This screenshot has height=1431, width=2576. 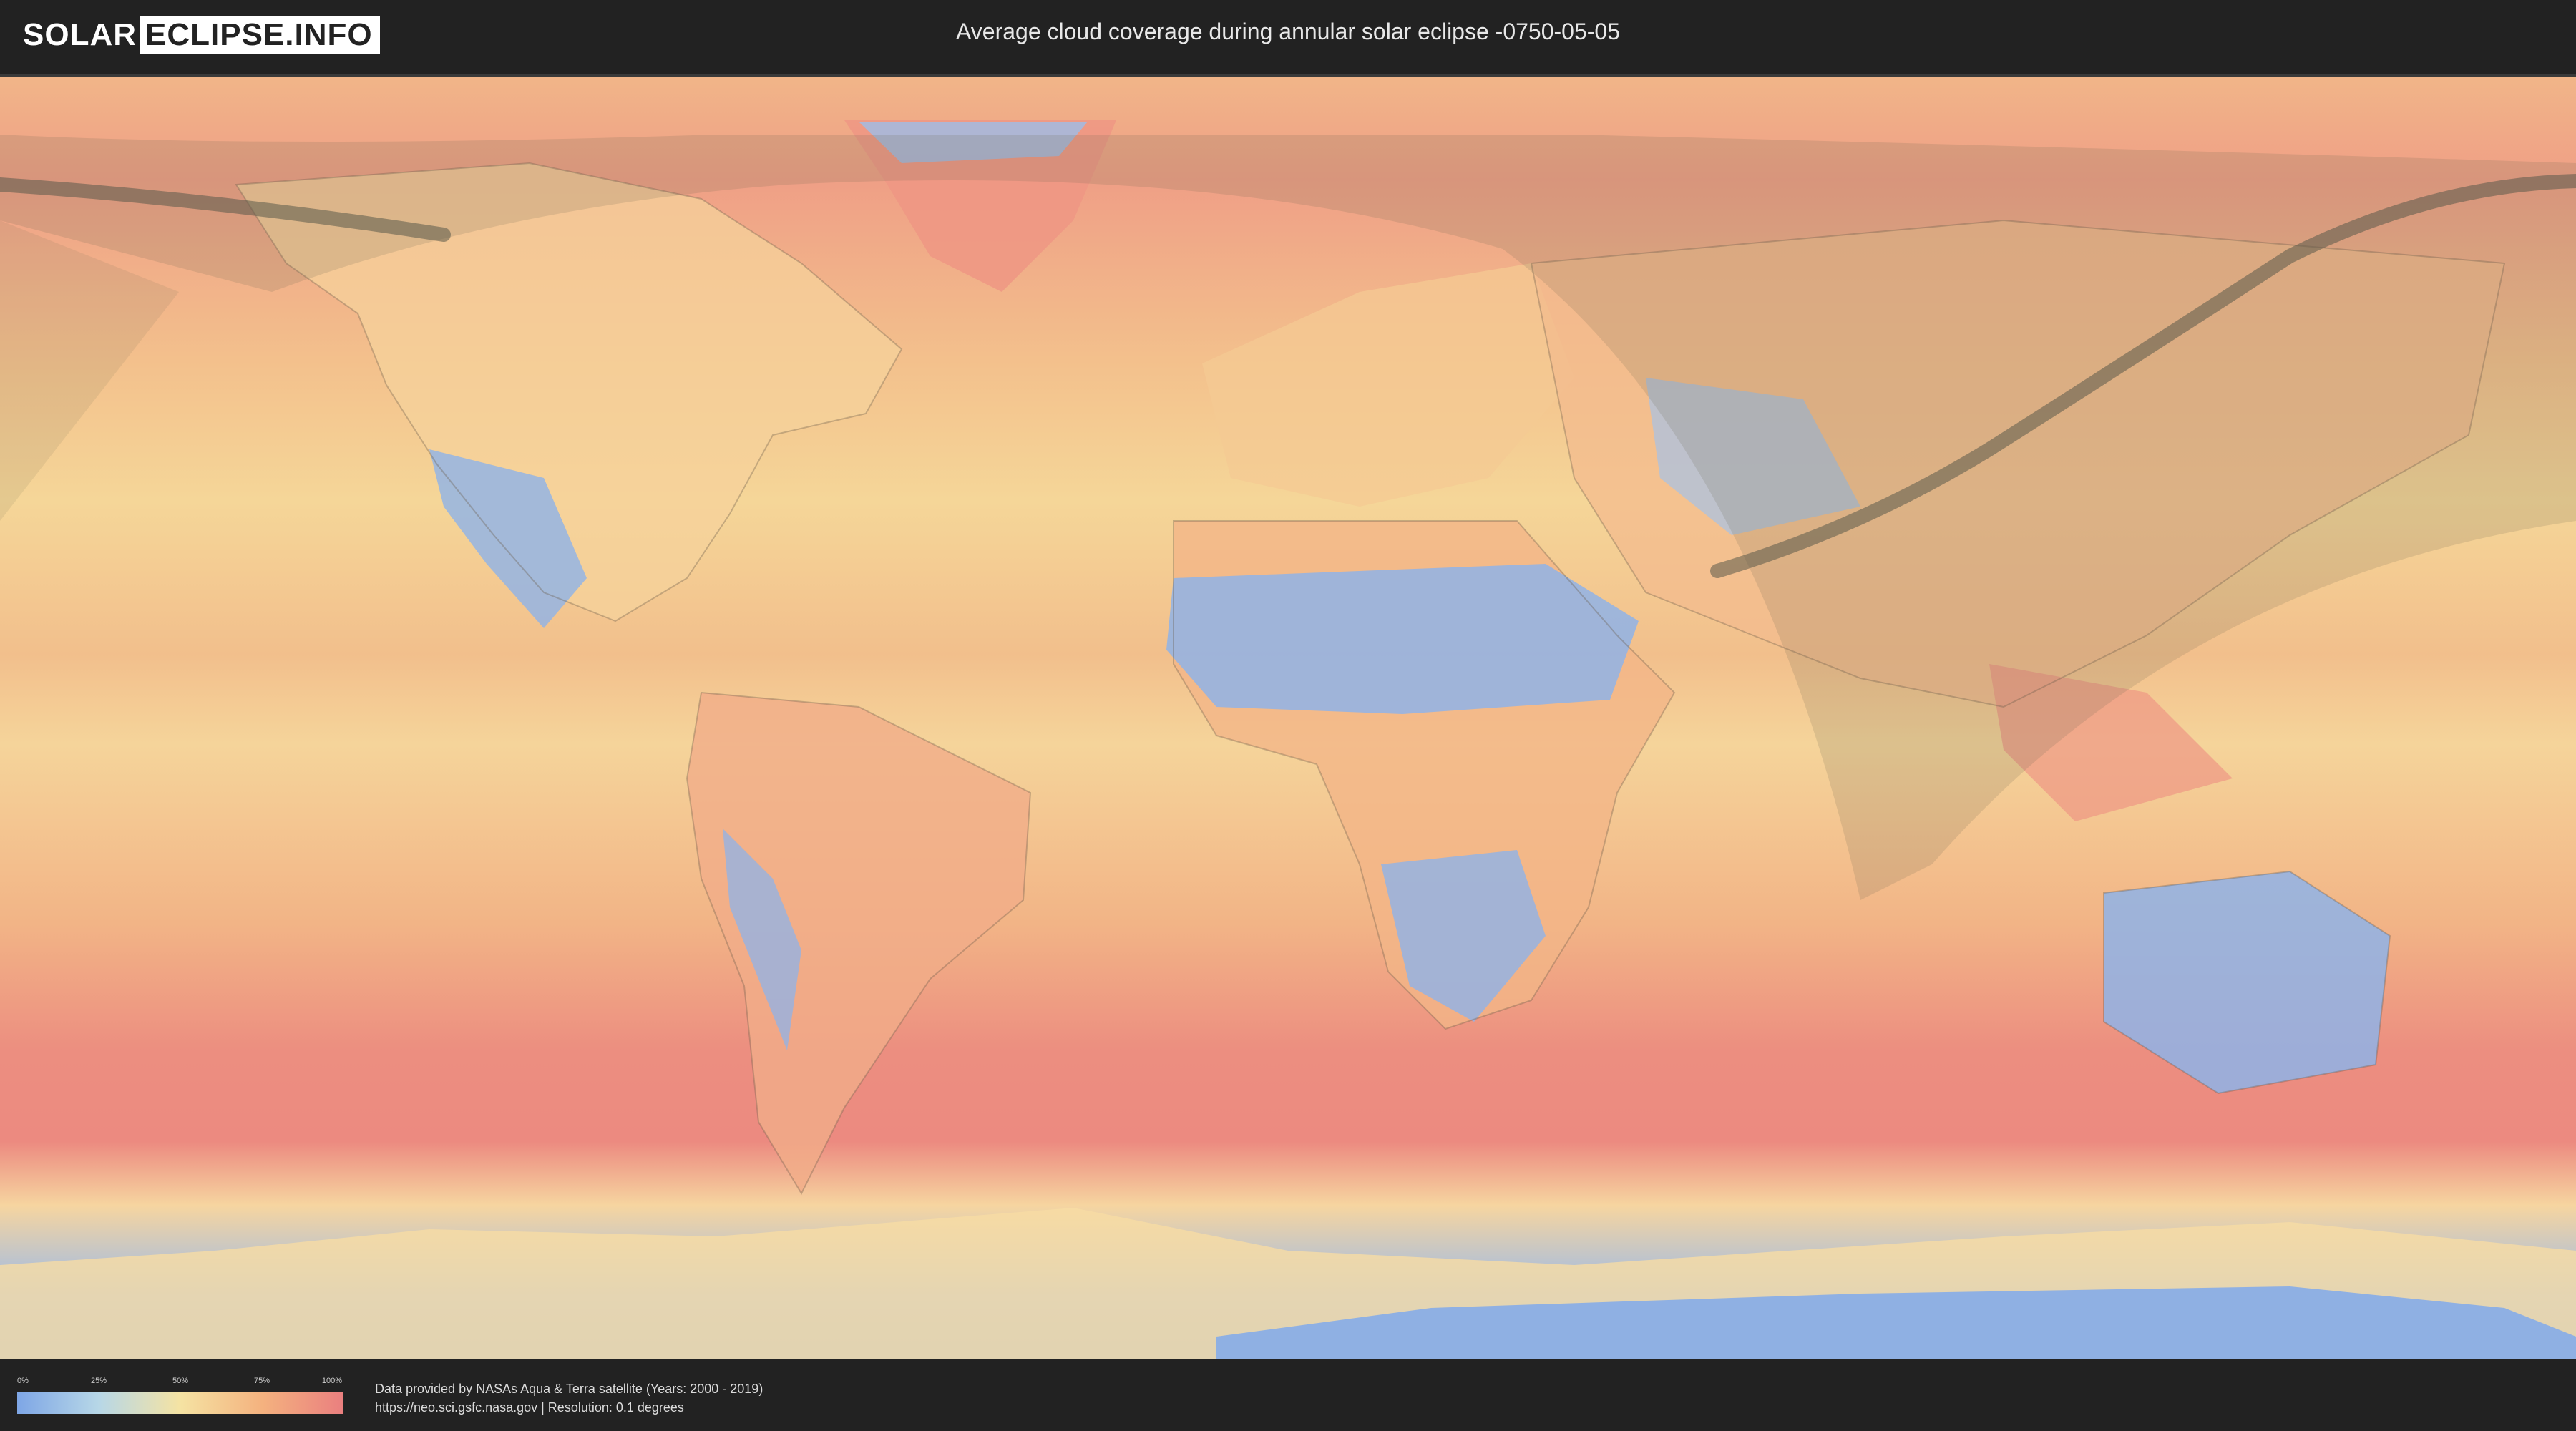 What do you see at coordinates (180, 1403) in the screenshot?
I see `legend-color-bar` at bounding box center [180, 1403].